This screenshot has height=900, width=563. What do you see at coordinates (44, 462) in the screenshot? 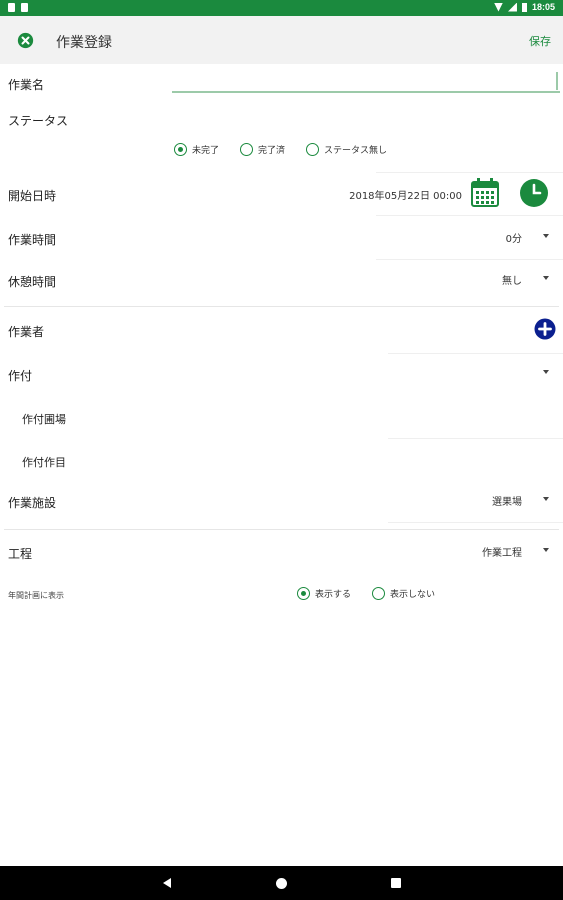
I see `planting-item-label: 作付作目` at bounding box center [44, 462].